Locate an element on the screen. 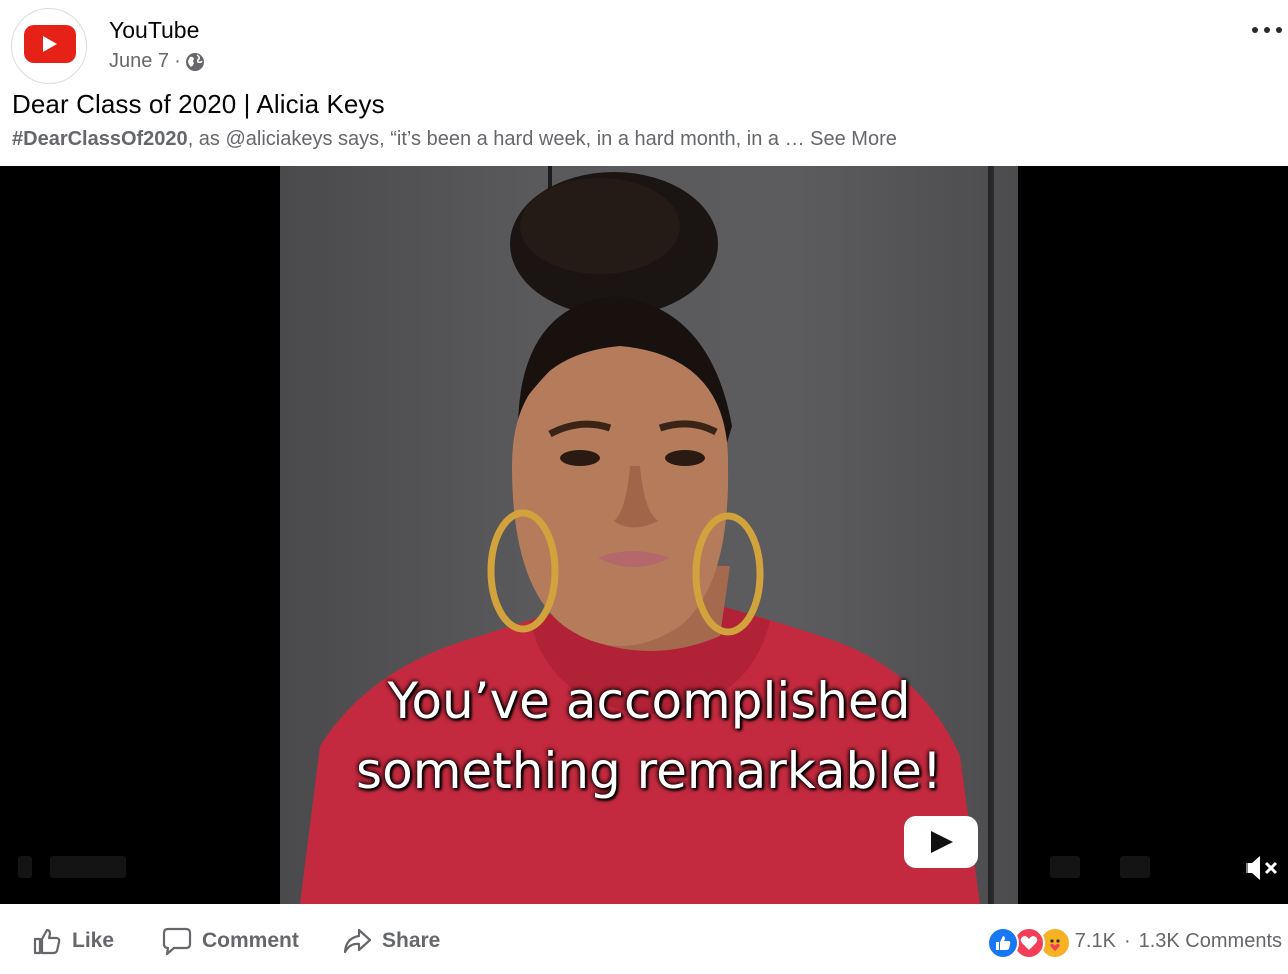 The height and width of the screenshot is (974, 1288). settings-ghost is located at coordinates (1065, 867).